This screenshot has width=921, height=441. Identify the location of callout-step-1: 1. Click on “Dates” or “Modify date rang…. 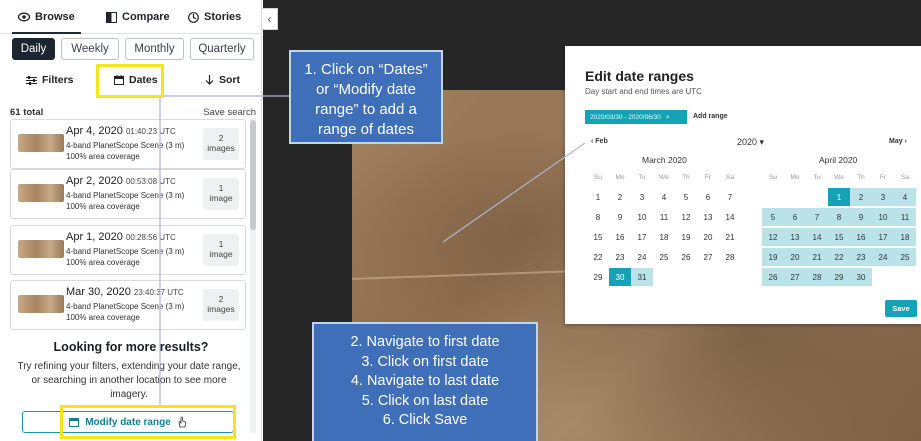
(366, 97).